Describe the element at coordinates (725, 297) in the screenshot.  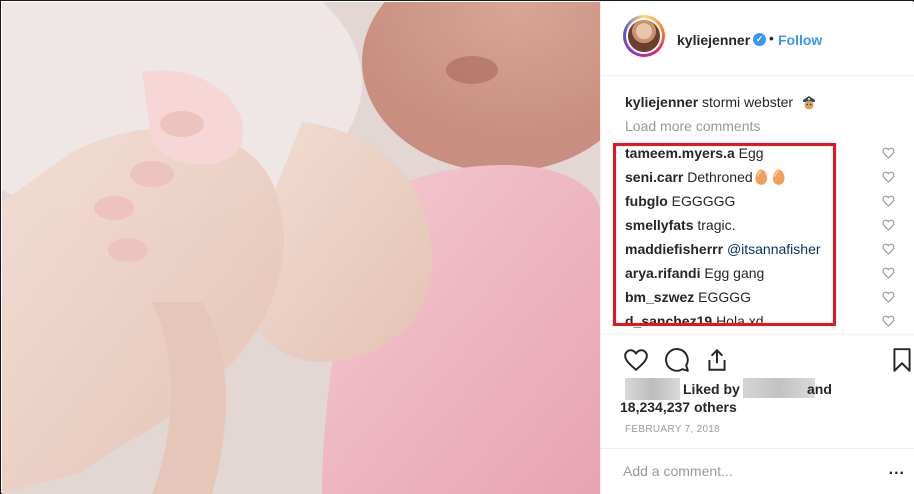
I see `comment-text: EGGGG` at that location.